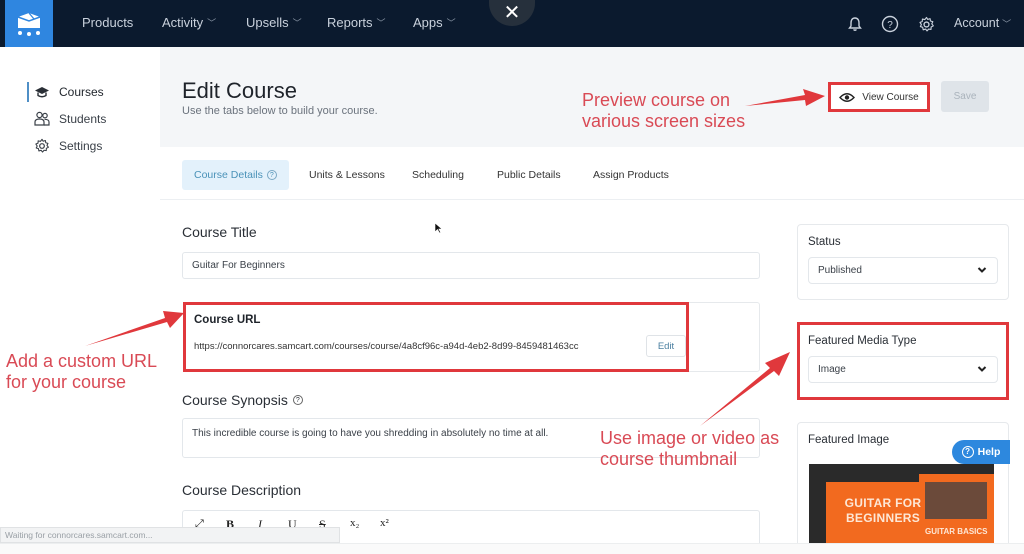  What do you see at coordinates (81, 146) in the screenshot?
I see `sidebar-item-label: Settings` at bounding box center [81, 146].